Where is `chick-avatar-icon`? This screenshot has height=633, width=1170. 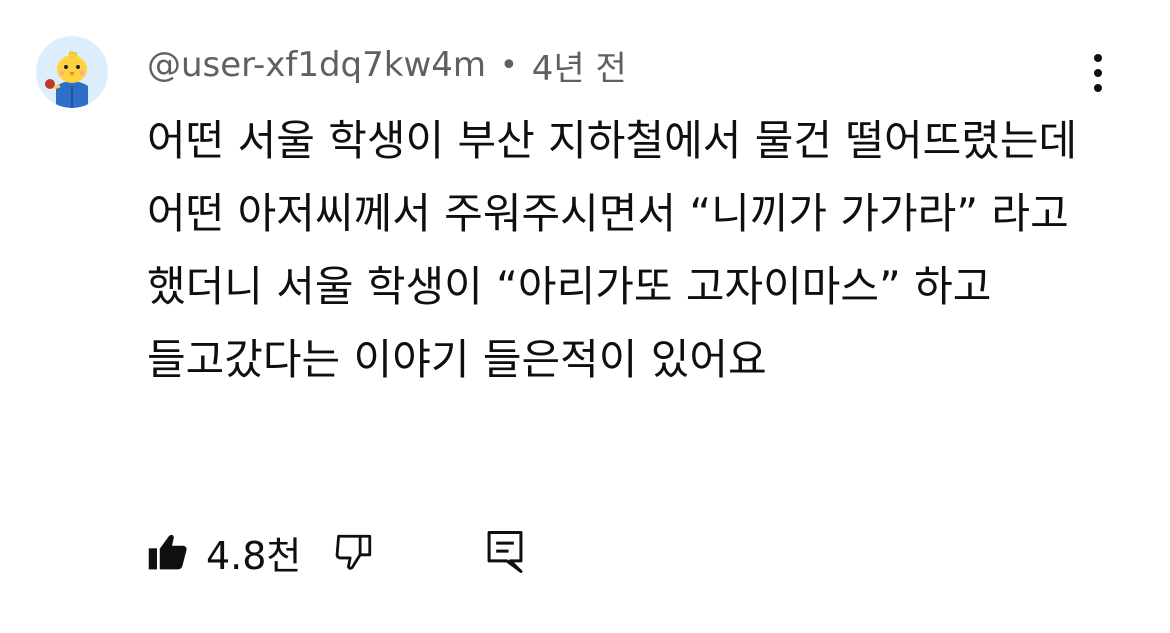
chick-avatar-icon is located at coordinates (72, 72).